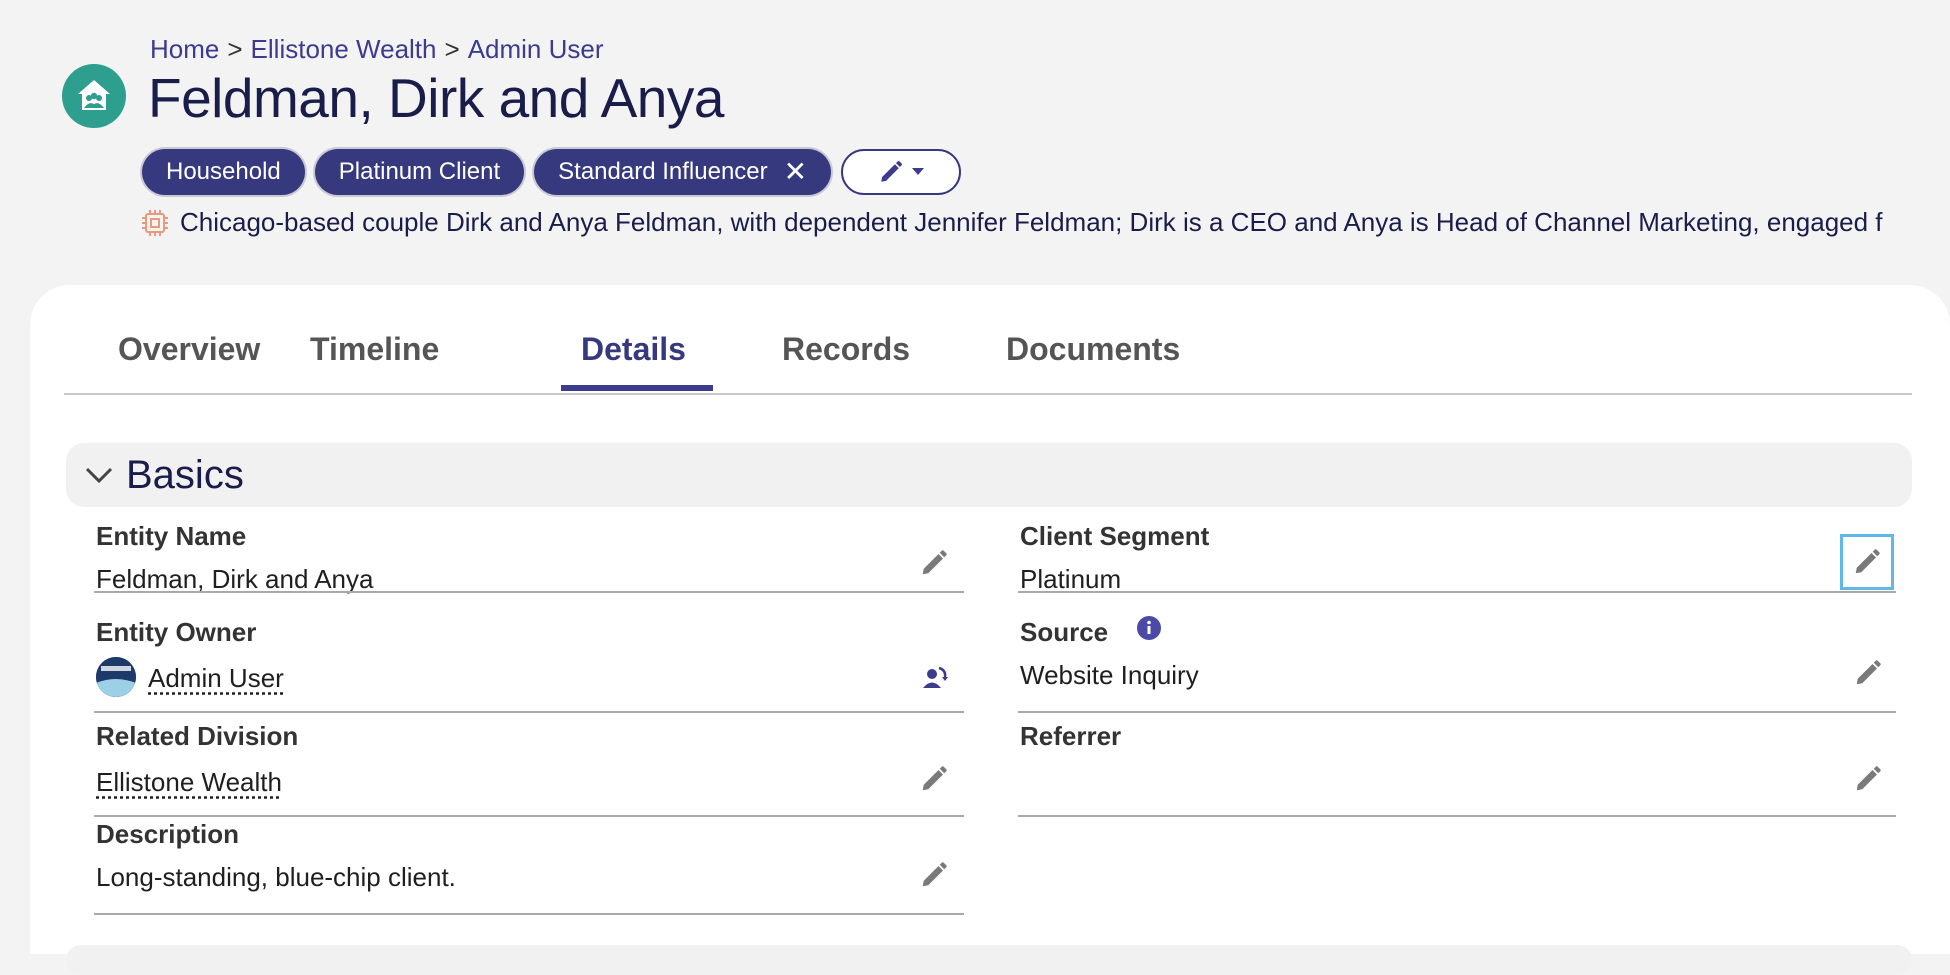 The width and height of the screenshot is (1950, 975). Describe the element at coordinates (176, 632) in the screenshot. I see `field-label: Entity Owner` at that location.